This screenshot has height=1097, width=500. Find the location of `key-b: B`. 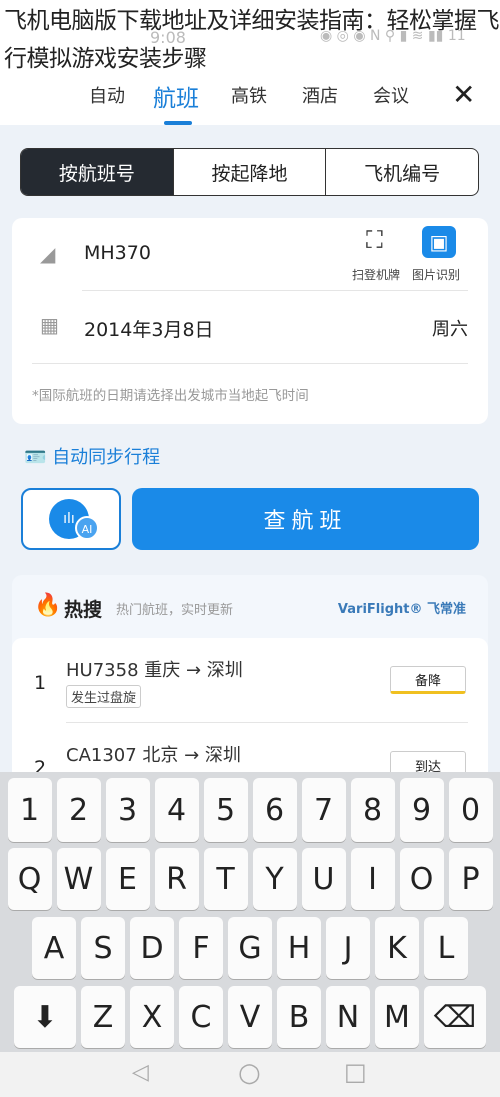

key-b: B is located at coordinates (299, 1017).